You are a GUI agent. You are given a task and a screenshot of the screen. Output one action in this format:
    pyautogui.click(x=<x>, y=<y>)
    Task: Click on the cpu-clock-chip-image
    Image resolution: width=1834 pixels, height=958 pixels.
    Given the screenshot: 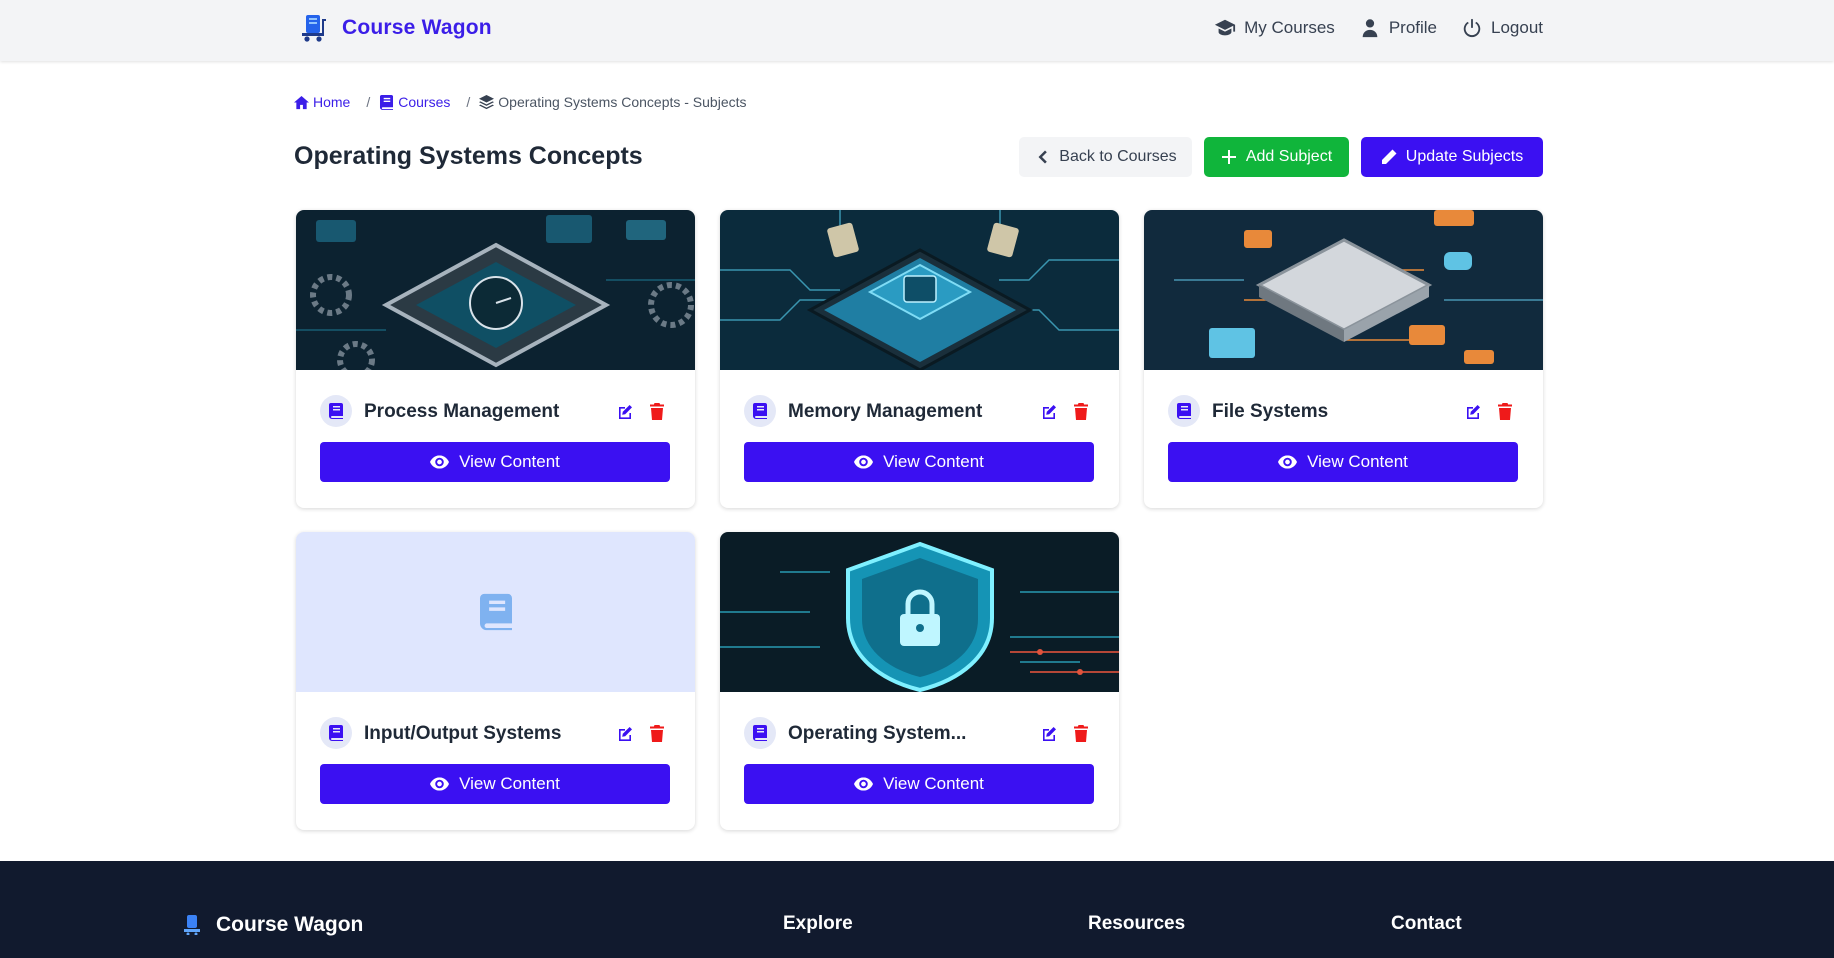 What is the action you would take?
    pyautogui.click(x=495, y=290)
    